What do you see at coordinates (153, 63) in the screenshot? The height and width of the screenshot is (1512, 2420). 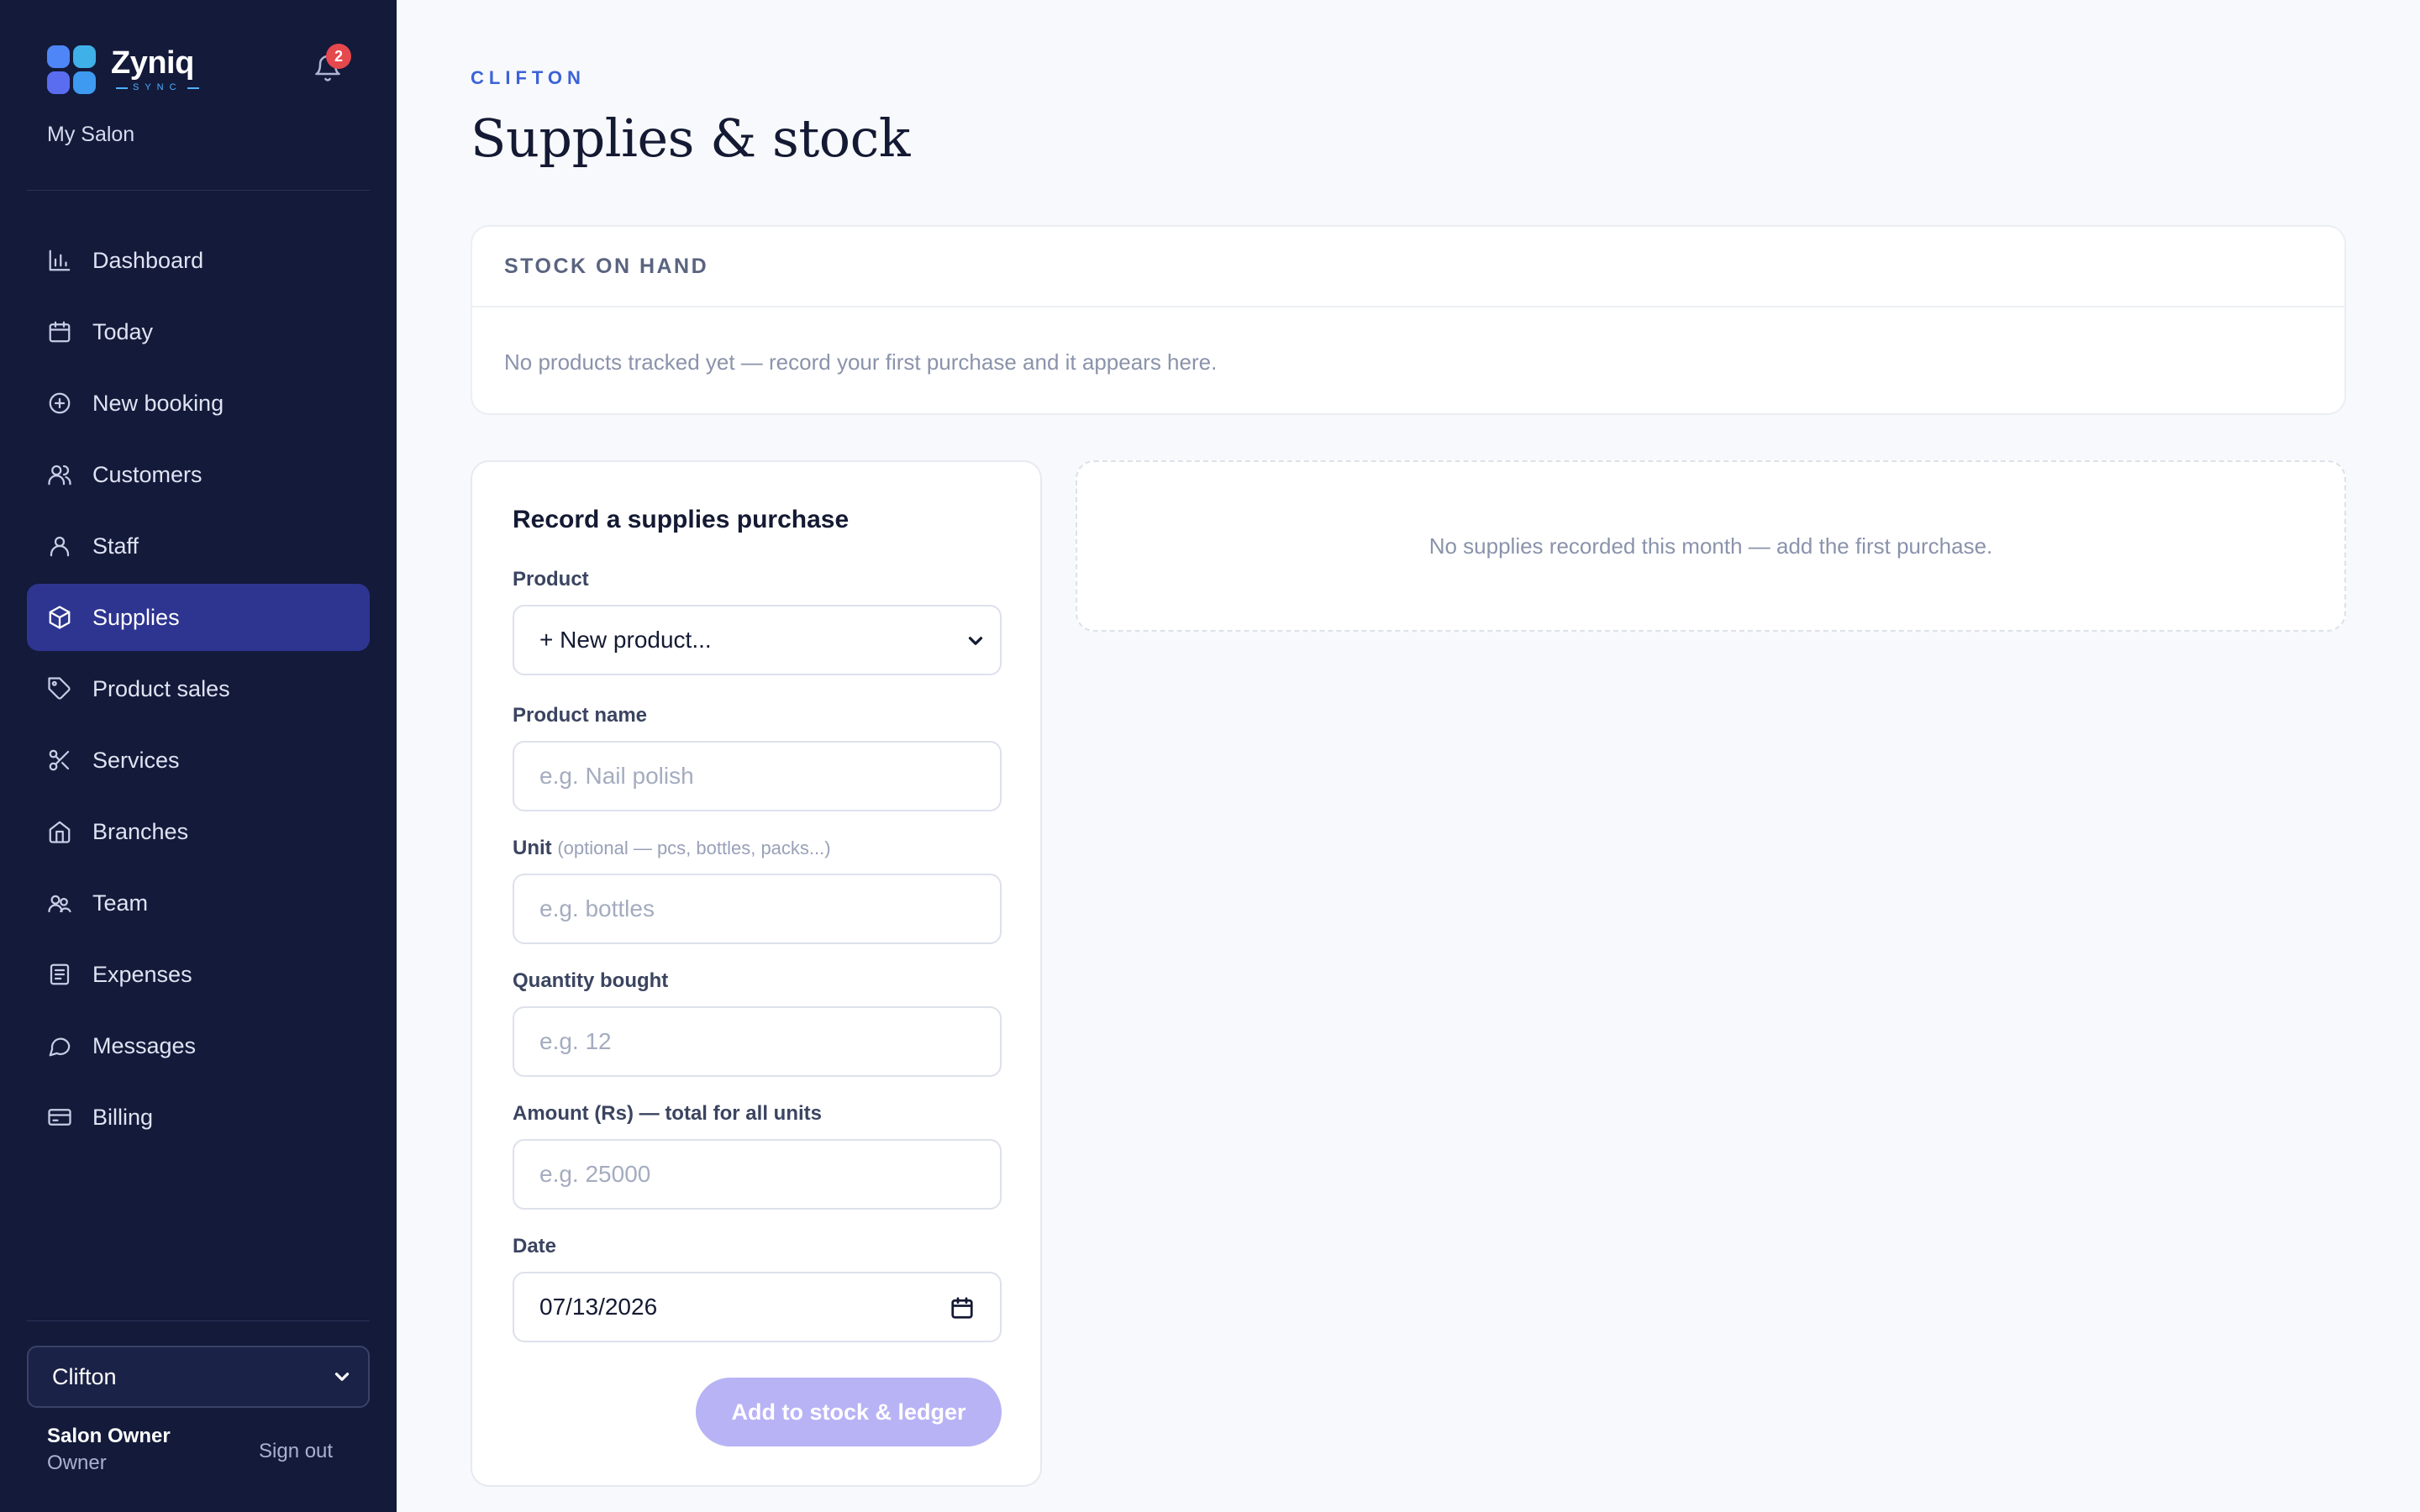 I see `brand-name: Zyniq` at bounding box center [153, 63].